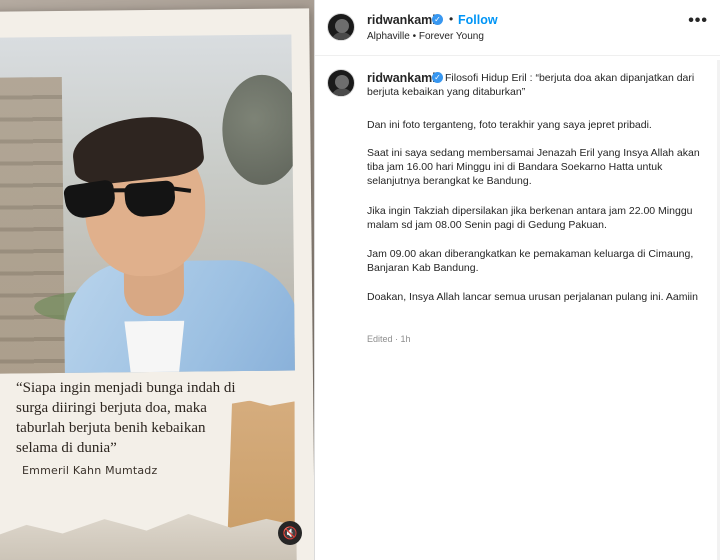 This screenshot has height=560, width=720. I want to click on mute-icon: 🔇, so click(290, 533).